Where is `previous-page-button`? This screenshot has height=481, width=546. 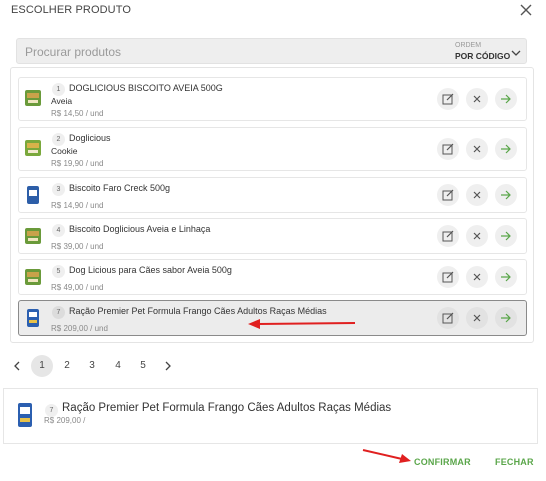
previous-page-button is located at coordinates (17, 366).